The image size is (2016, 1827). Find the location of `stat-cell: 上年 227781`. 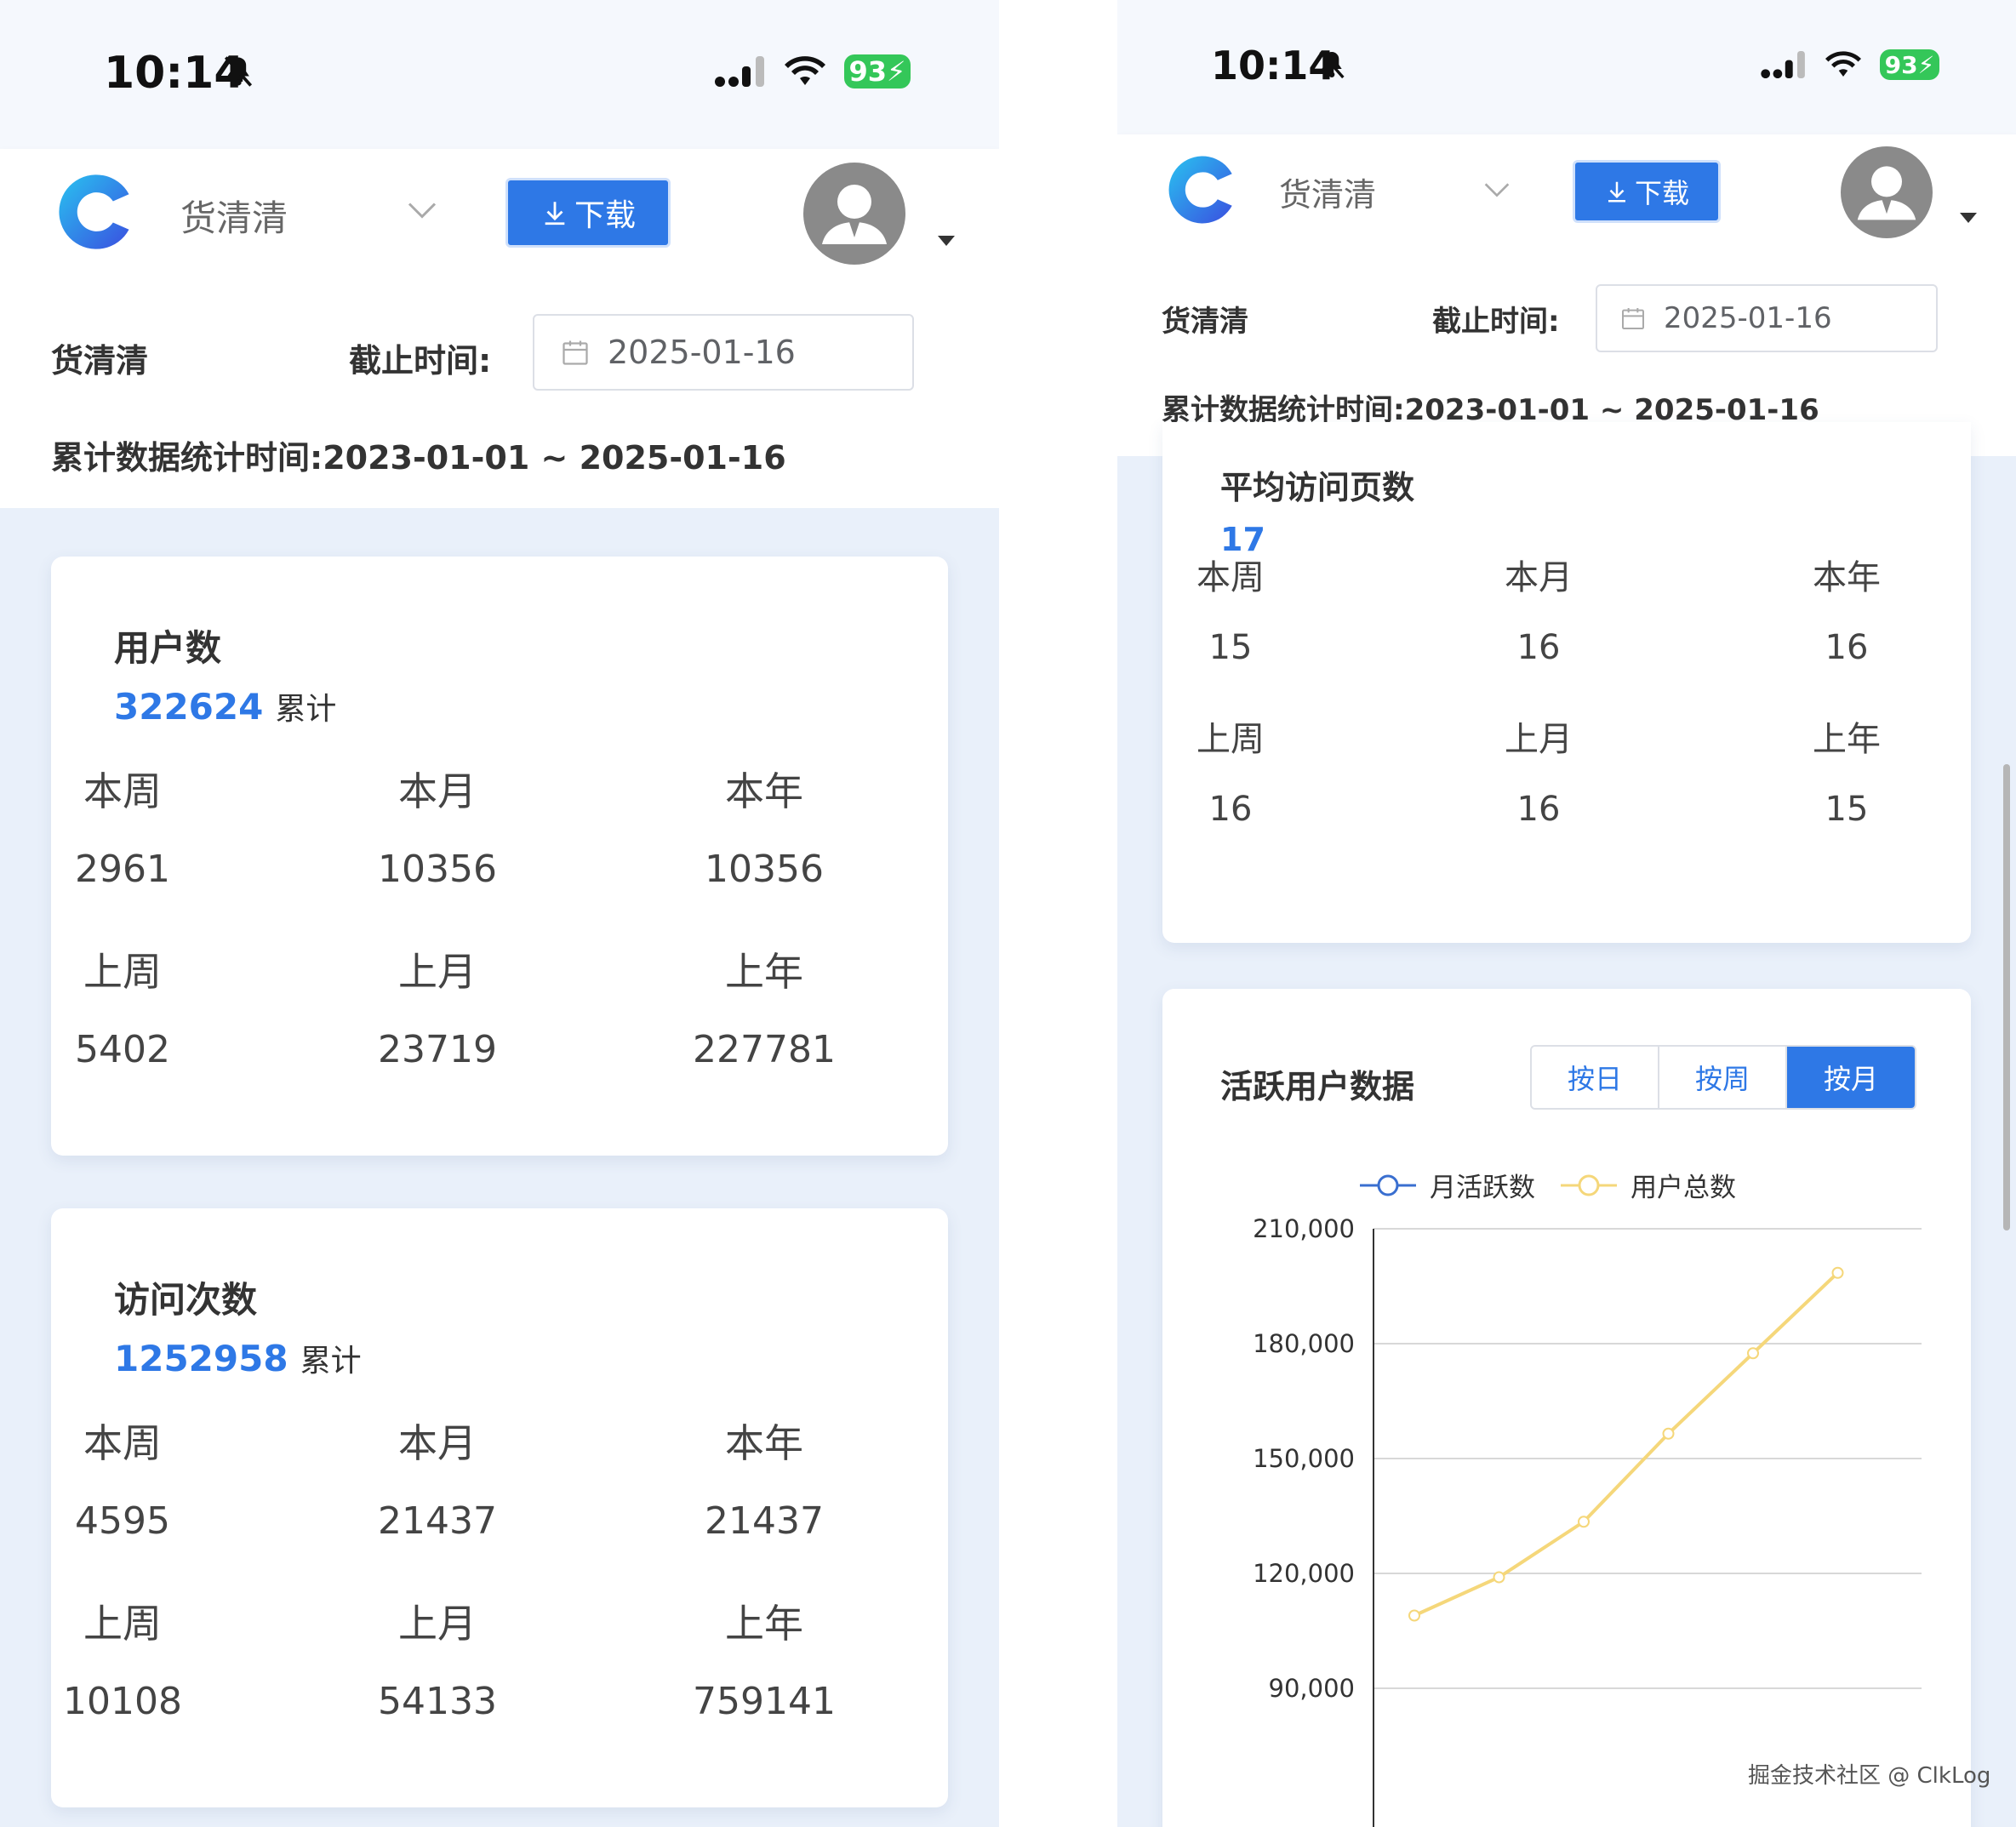

stat-cell: 上年 227781 is located at coordinates (764, 1006).